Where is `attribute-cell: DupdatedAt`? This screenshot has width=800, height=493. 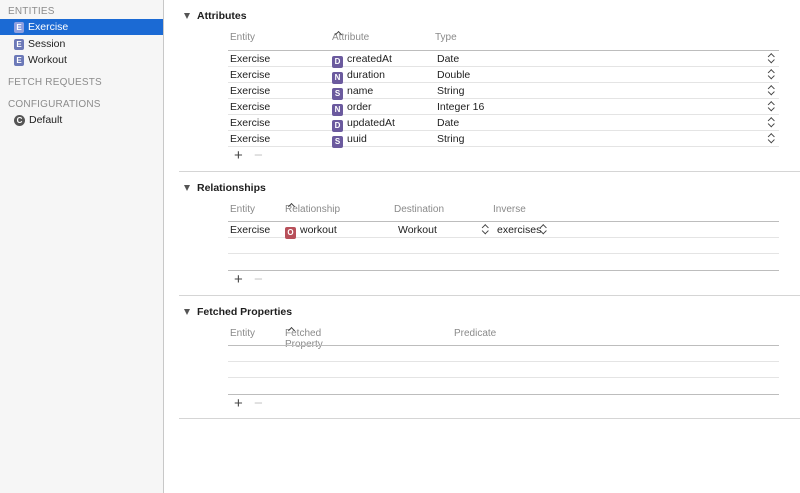
attribute-cell: DupdatedAt is located at coordinates (363, 124).